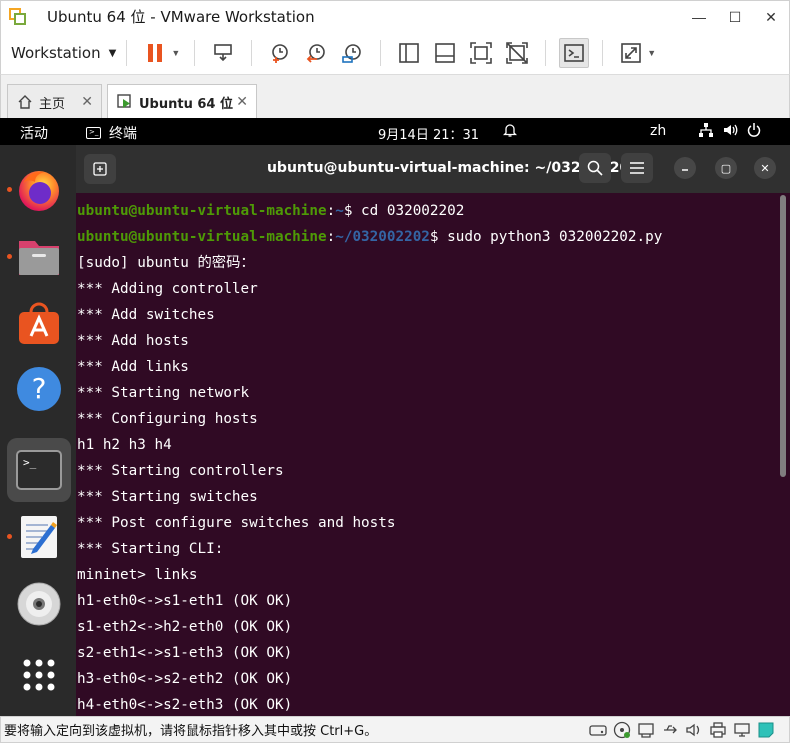 The width and height of the screenshot is (790, 743). What do you see at coordinates (18, 16) in the screenshot?
I see `vmware-logo-icon` at bounding box center [18, 16].